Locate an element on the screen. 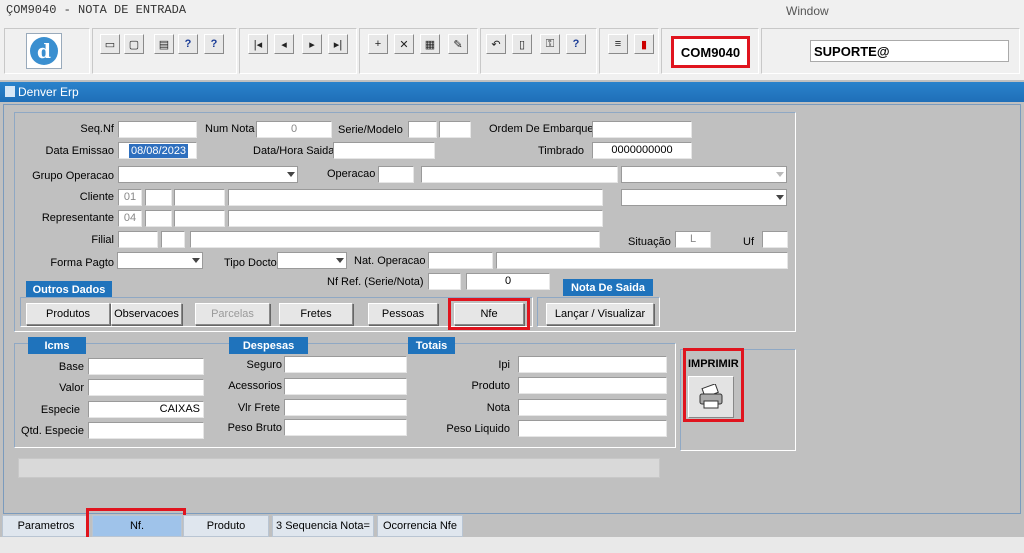  representante-num-field is located at coordinates (199, 218).